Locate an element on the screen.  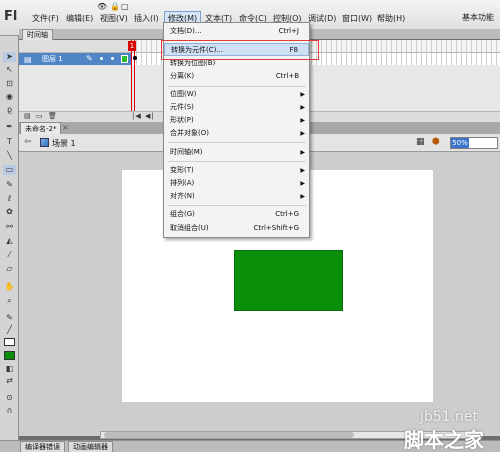
eraser-tool-icon: ▱ is located at coordinates (9, 269).